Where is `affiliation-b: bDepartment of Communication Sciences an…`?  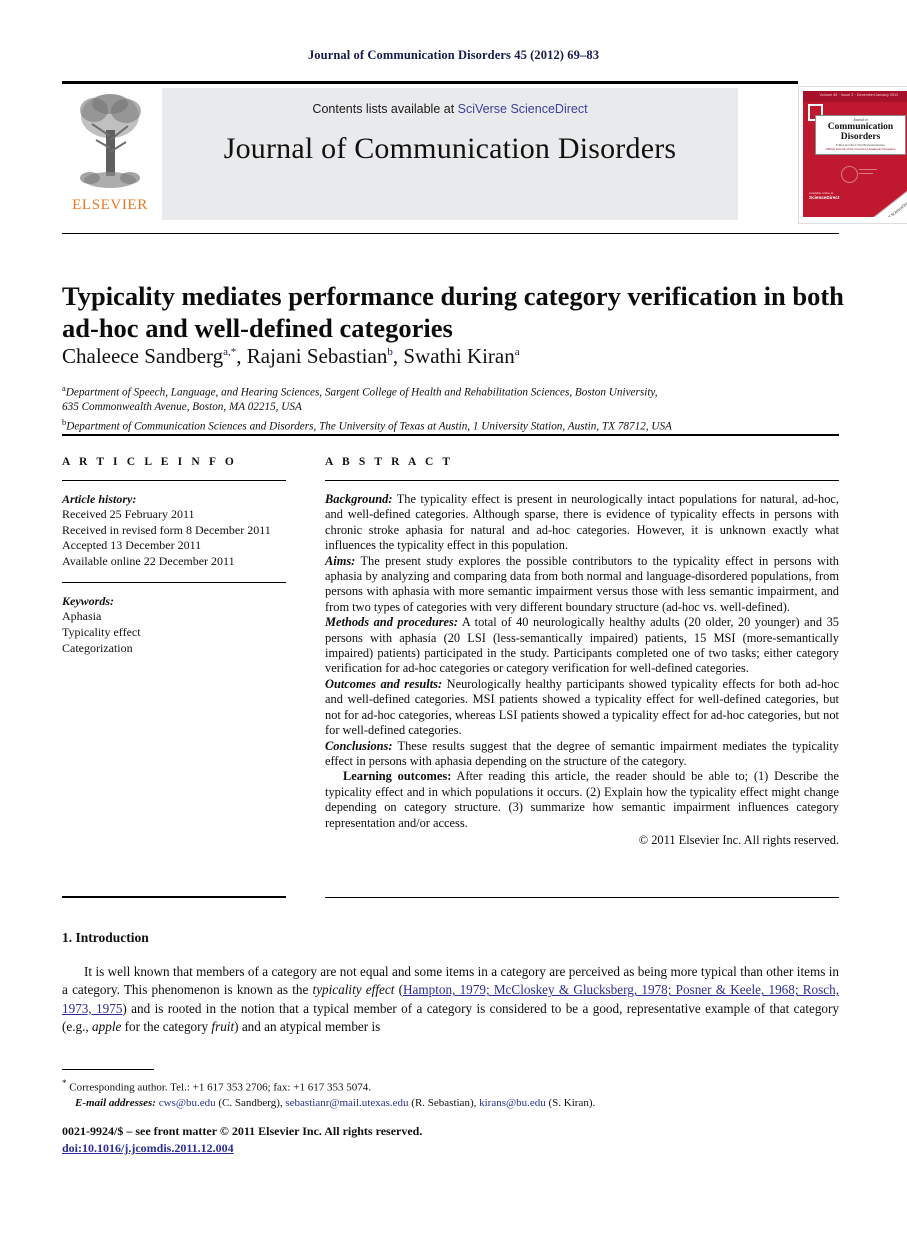 affiliation-b: bDepartment of Communication Sciences an… is located at coordinates (457, 424).